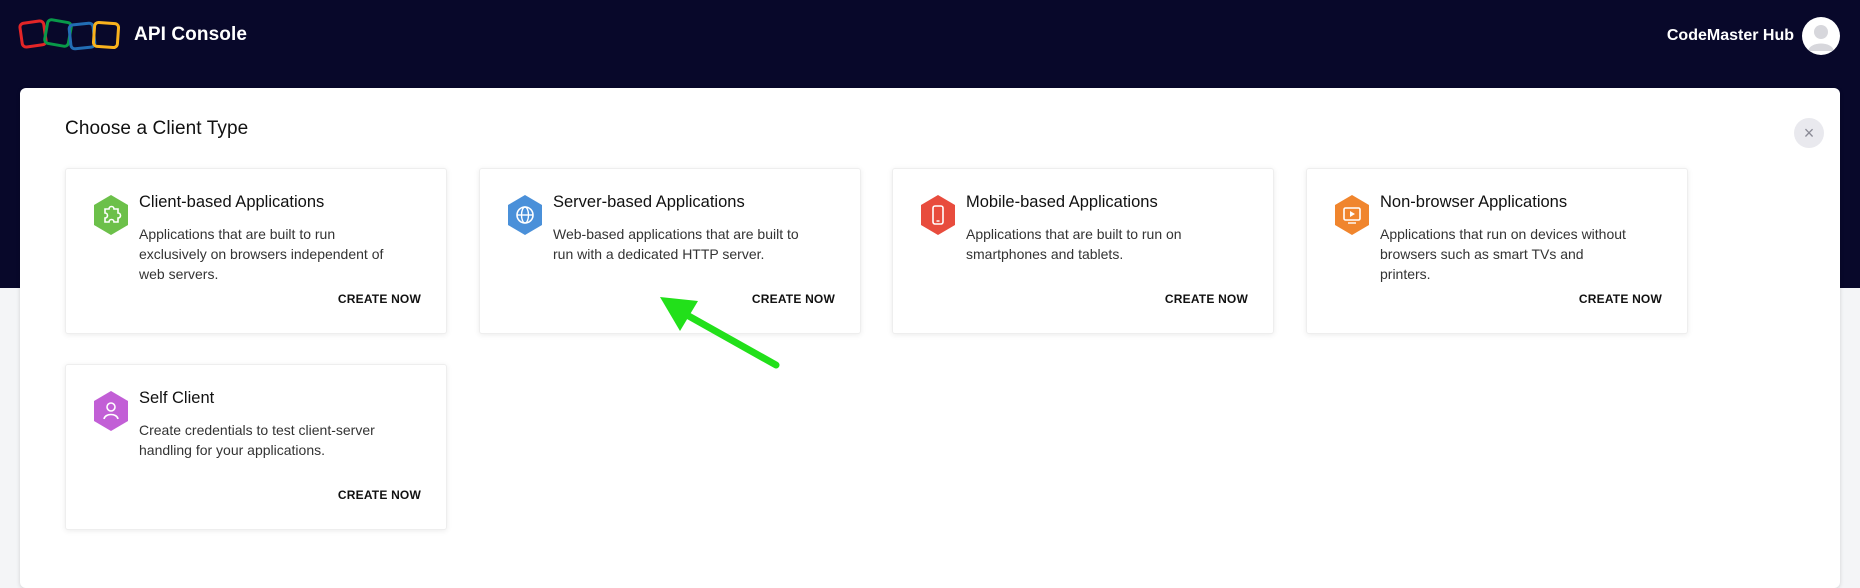 This screenshot has height=588, width=1860. Describe the element at coordinates (525, 215) in the screenshot. I see `globe-icon` at that location.